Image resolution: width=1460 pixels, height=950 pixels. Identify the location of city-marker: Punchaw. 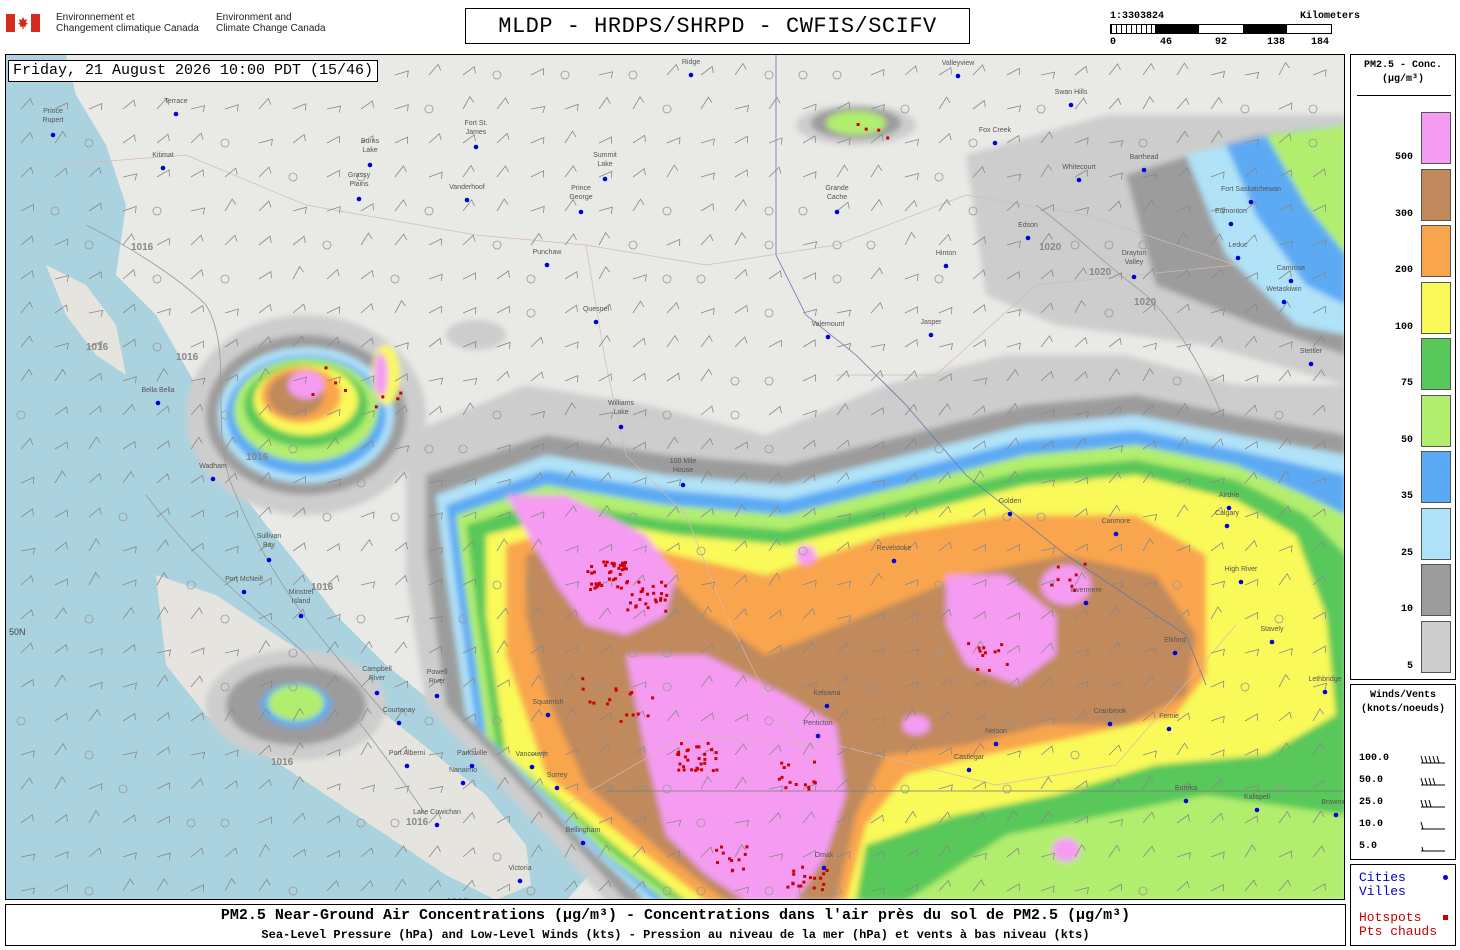
(548, 258).